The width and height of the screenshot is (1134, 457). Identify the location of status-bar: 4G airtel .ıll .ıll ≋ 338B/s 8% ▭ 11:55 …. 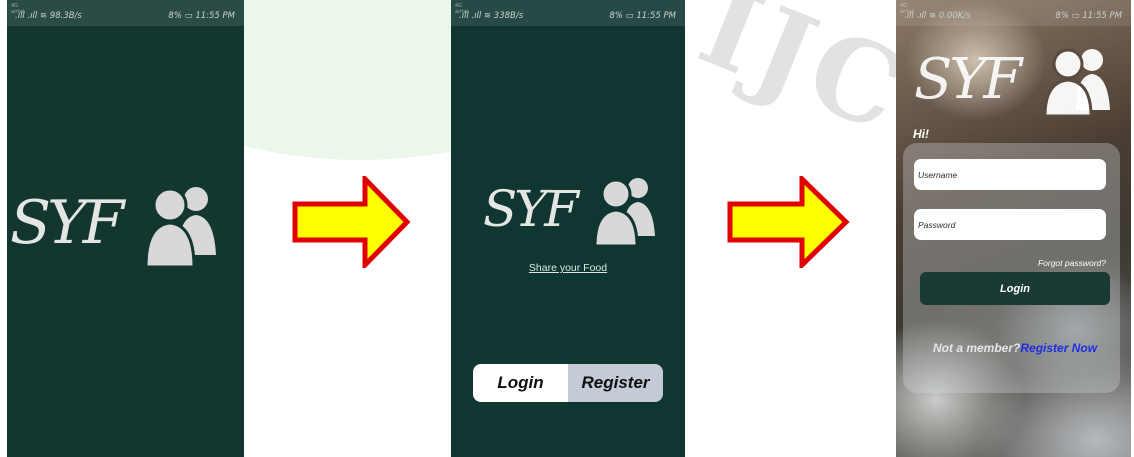
(568, 13).